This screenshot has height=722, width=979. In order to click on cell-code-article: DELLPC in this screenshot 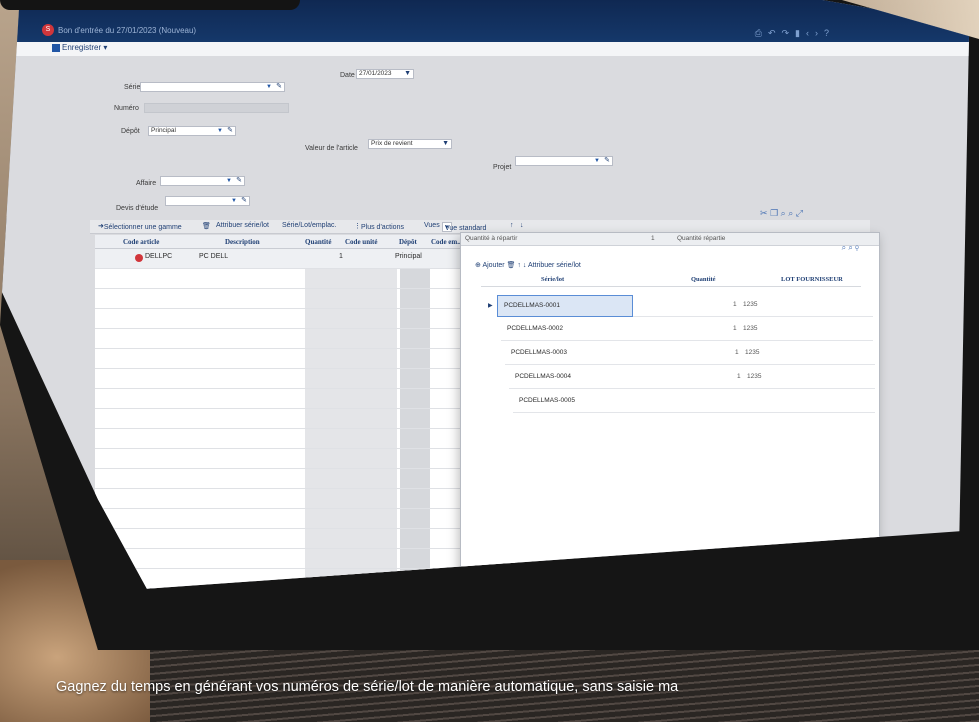, I will do `click(159, 256)`.